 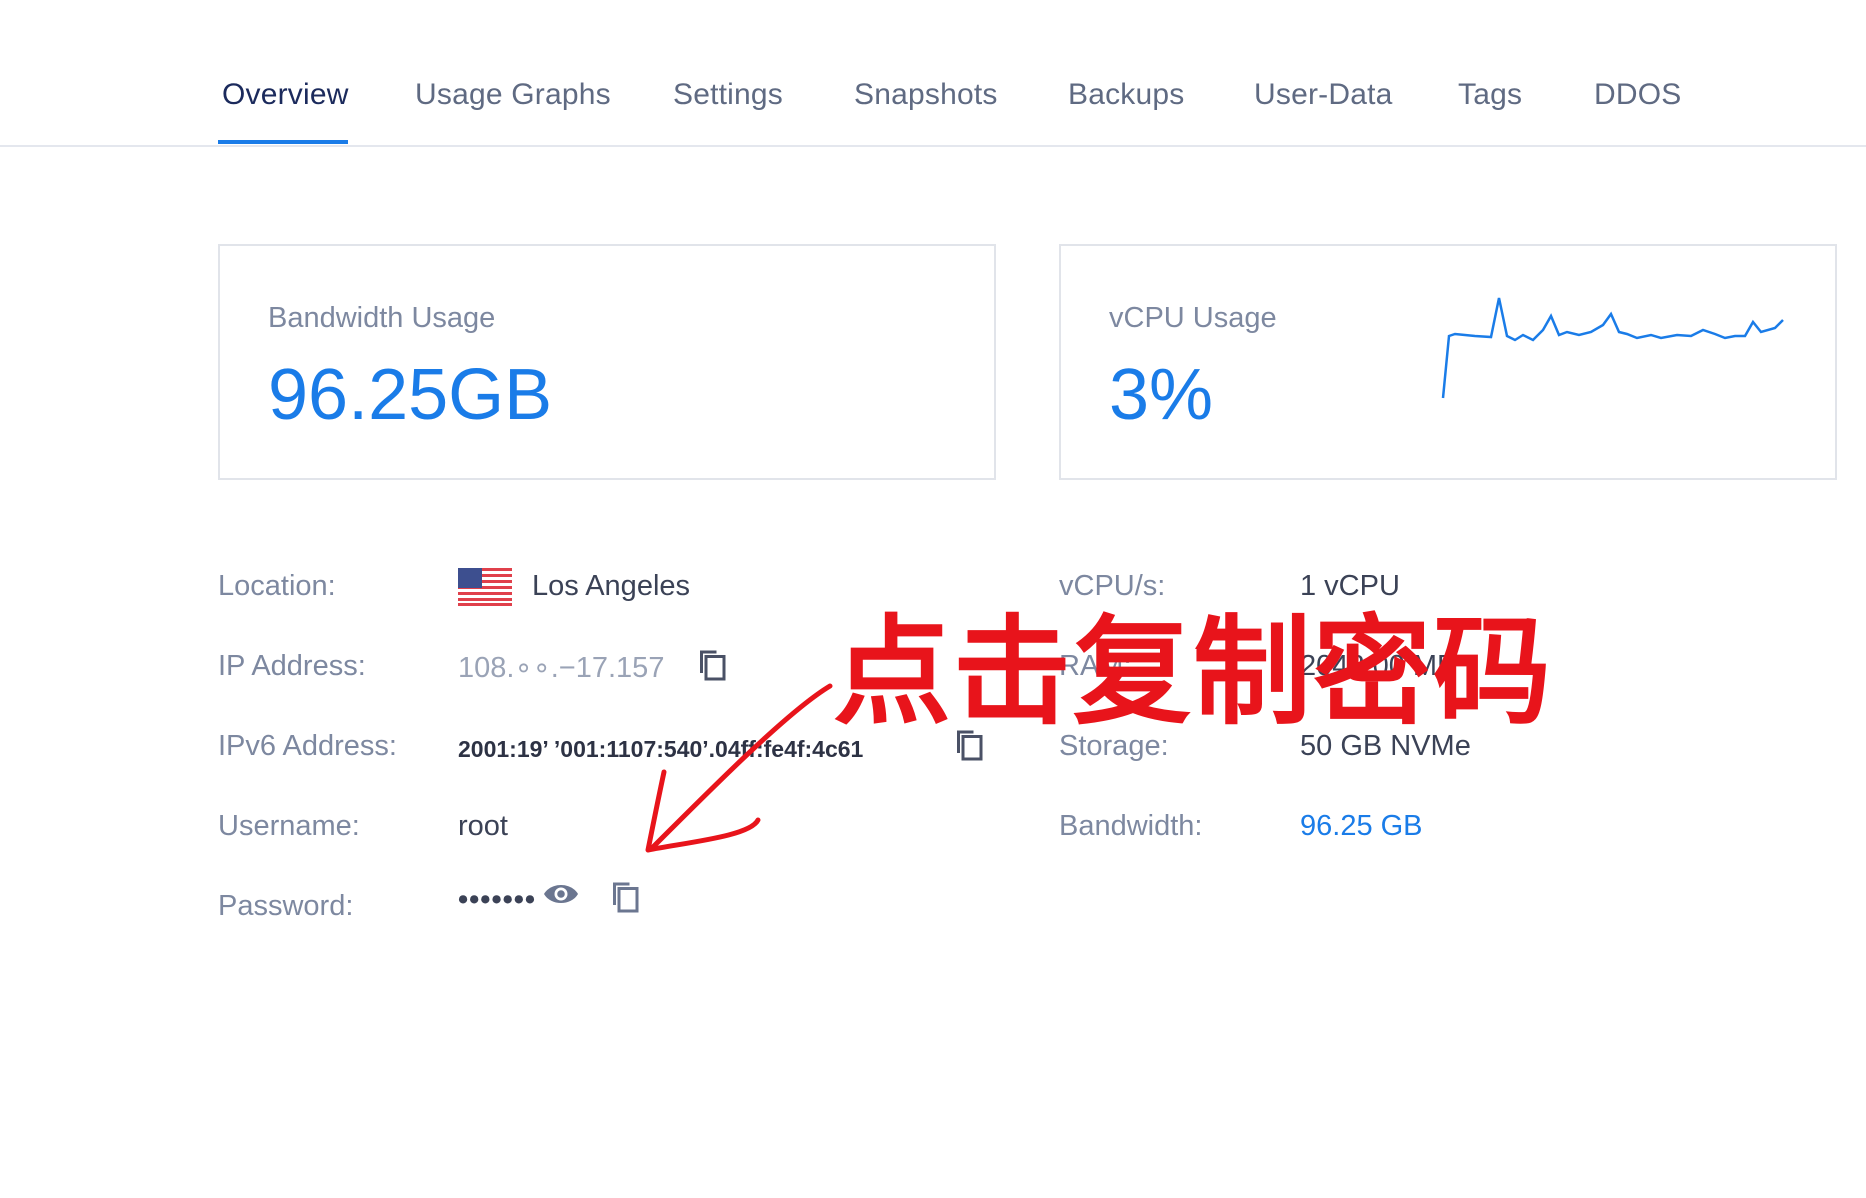 What do you see at coordinates (483, 826) in the screenshot?
I see `username-value: root` at bounding box center [483, 826].